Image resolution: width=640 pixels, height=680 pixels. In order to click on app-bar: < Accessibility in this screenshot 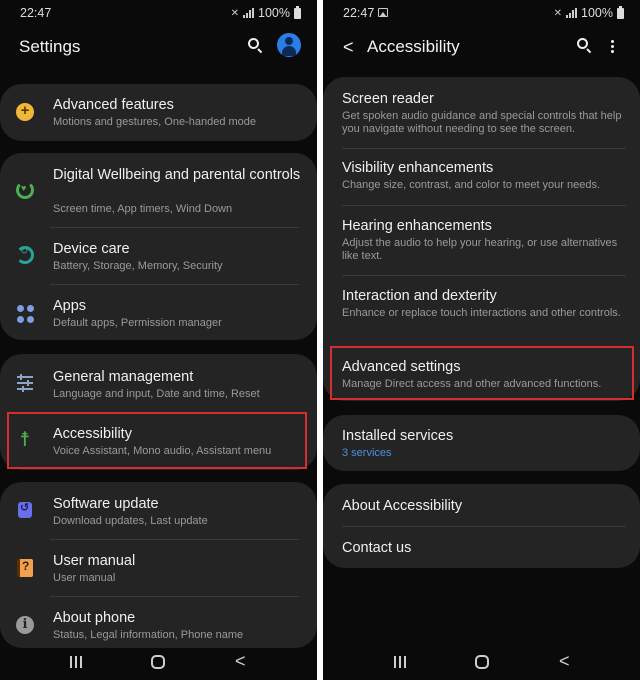, I will do `click(481, 48)`.